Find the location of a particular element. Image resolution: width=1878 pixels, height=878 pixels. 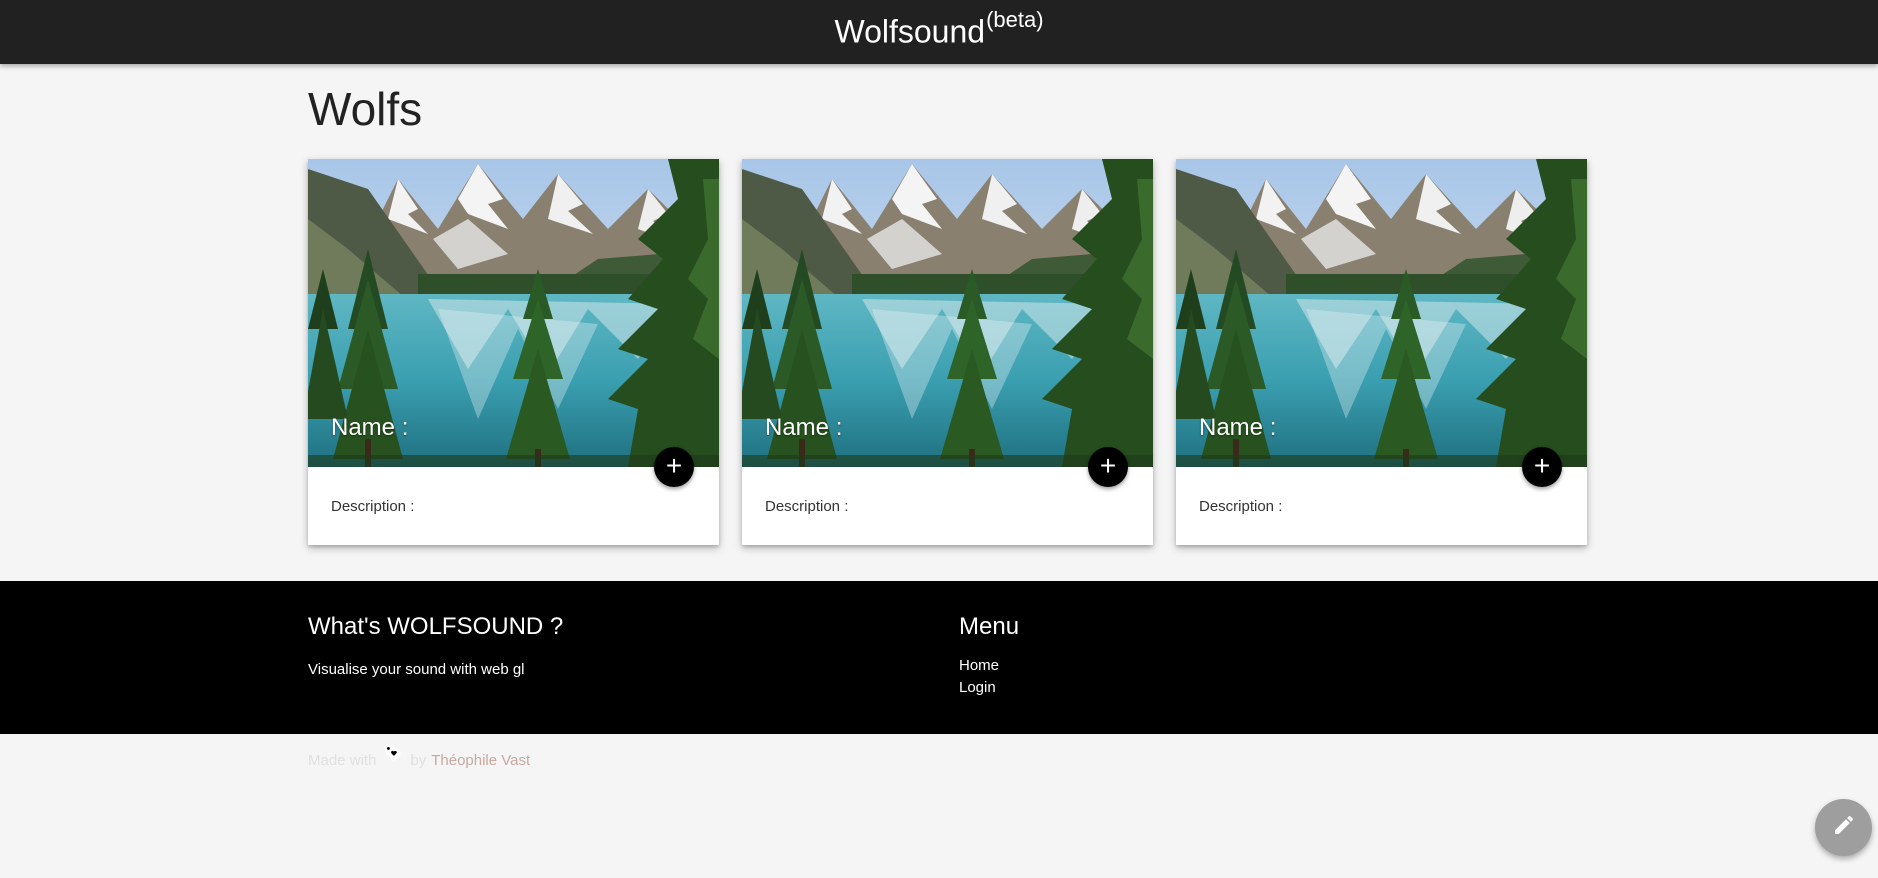

footer-copyright: Made with by Théophile Vast is located at coordinates (419, 757).